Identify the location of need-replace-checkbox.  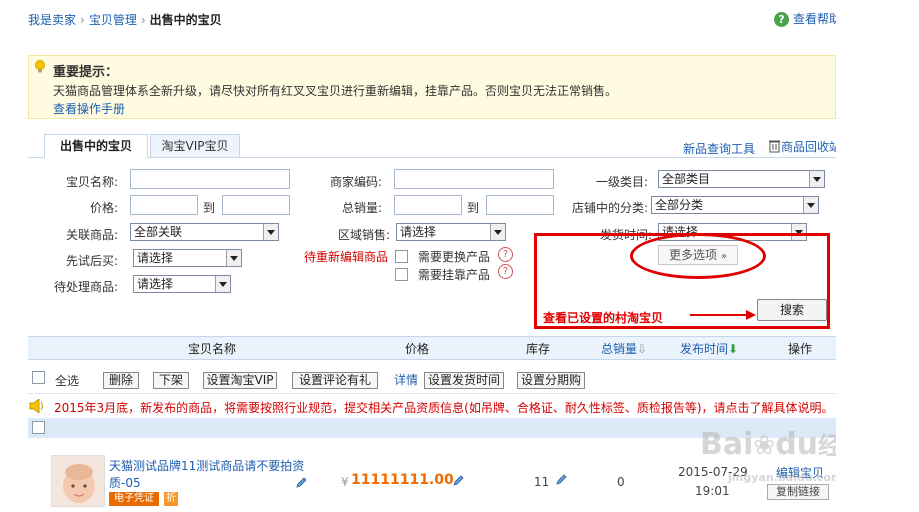
(401, 256).